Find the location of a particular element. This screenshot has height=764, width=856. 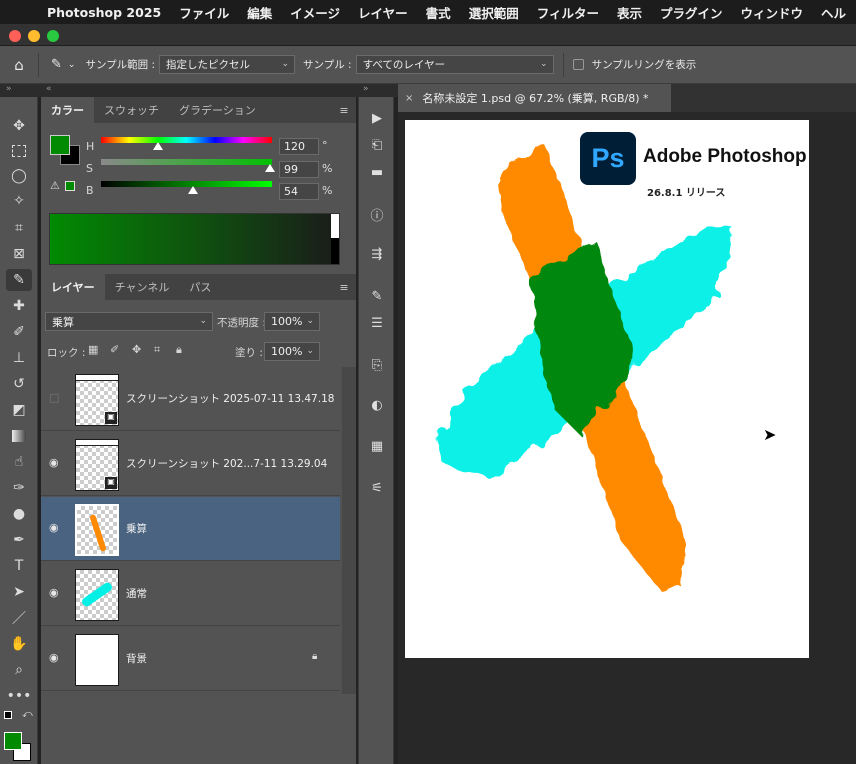

zoom-window-button is located at coordinates (53, 36).